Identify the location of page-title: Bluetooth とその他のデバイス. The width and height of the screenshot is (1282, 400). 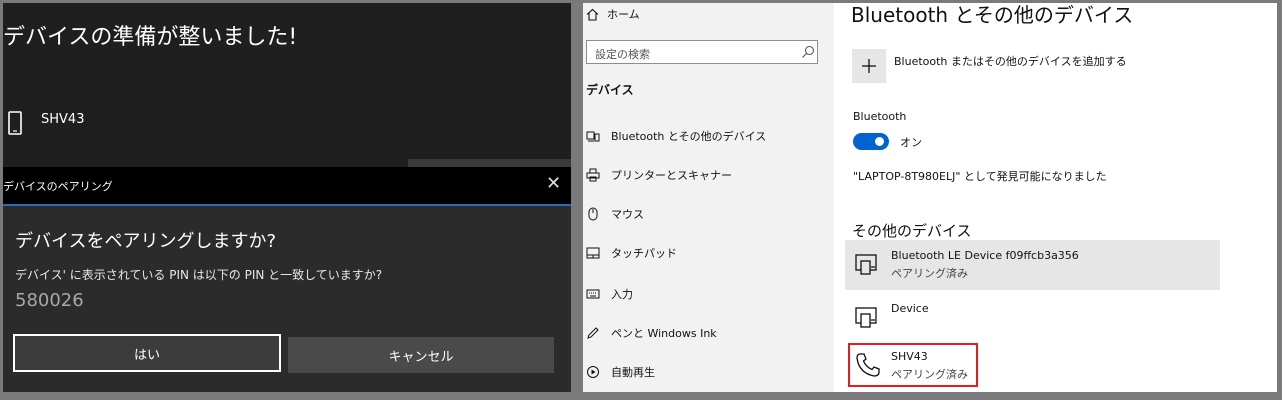
(992, 15).